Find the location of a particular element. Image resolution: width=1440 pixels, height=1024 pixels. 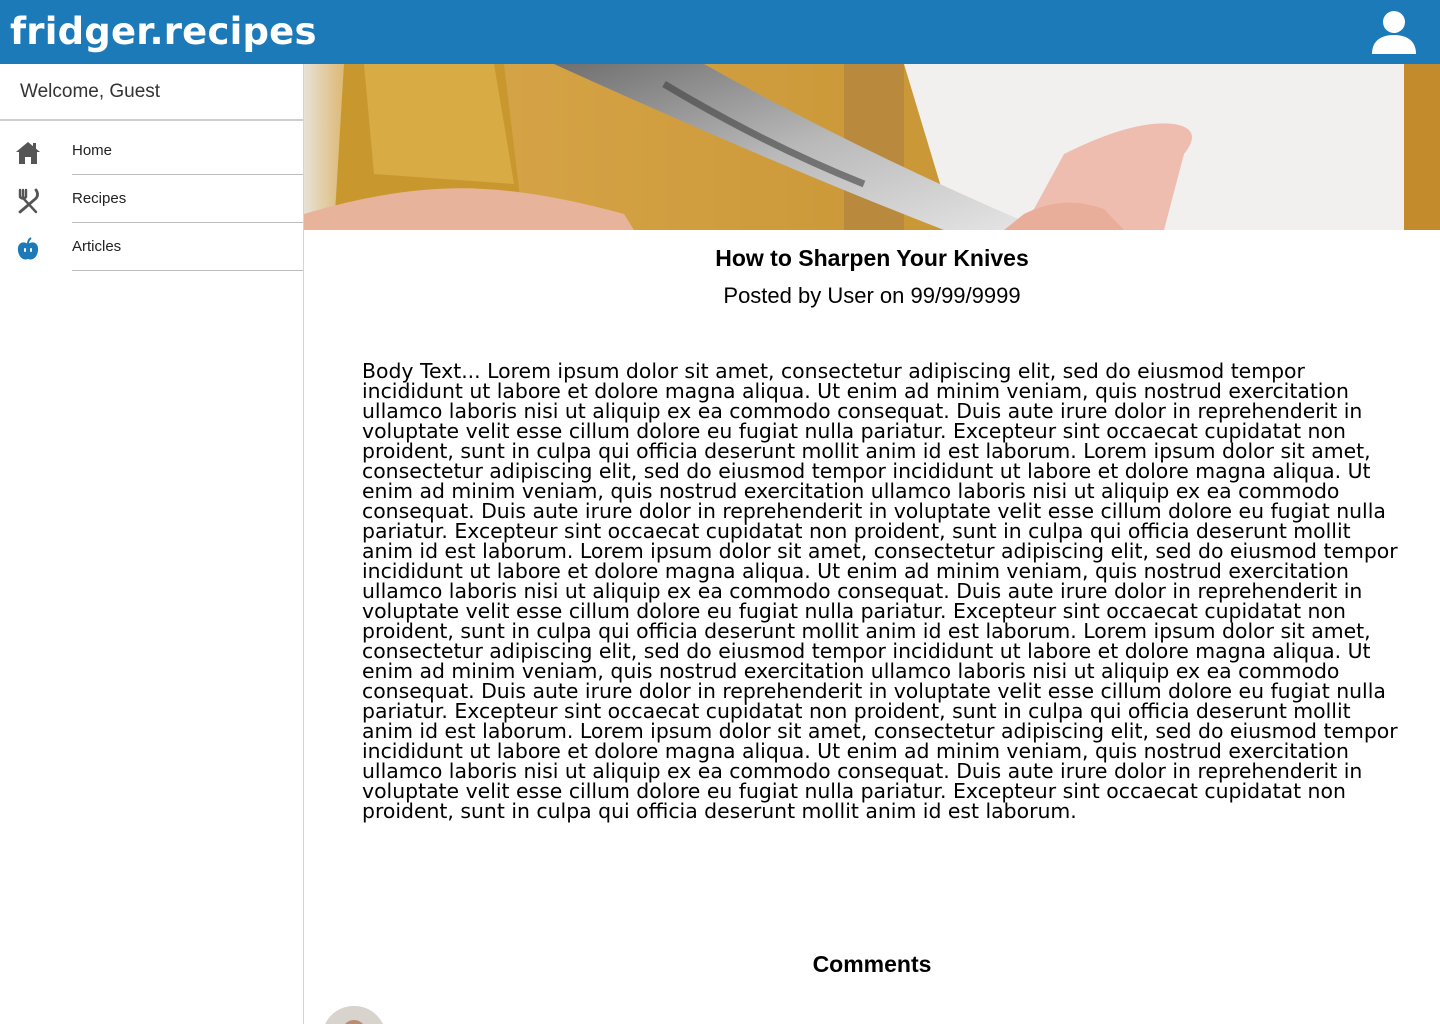

article-meta: Posted by User on 99/99/9999 is located at coordinates (872, 295).